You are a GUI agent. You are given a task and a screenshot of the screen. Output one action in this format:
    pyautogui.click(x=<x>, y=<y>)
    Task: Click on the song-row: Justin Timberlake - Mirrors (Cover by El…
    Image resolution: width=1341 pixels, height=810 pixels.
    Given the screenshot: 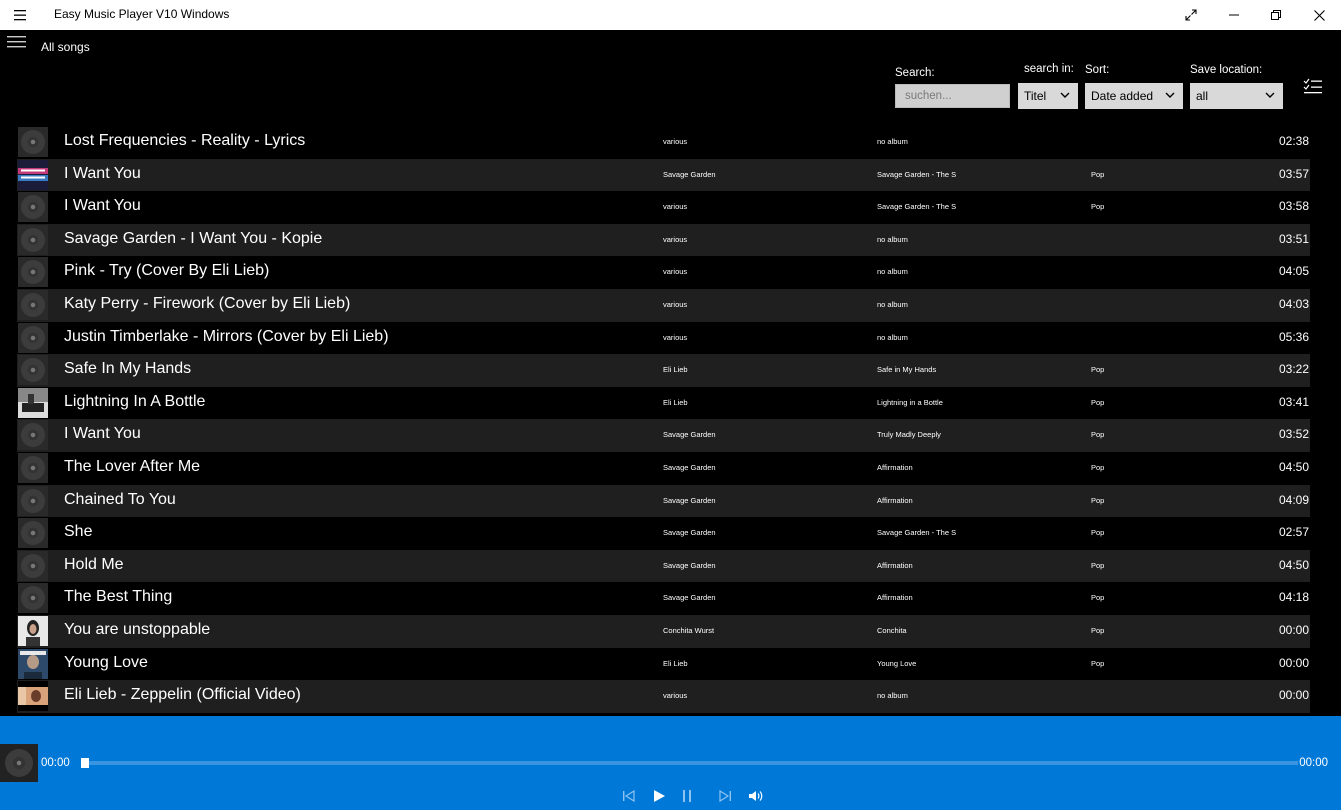 What is the action you would take?
    pyautogui.click(x=663, y=338)
    